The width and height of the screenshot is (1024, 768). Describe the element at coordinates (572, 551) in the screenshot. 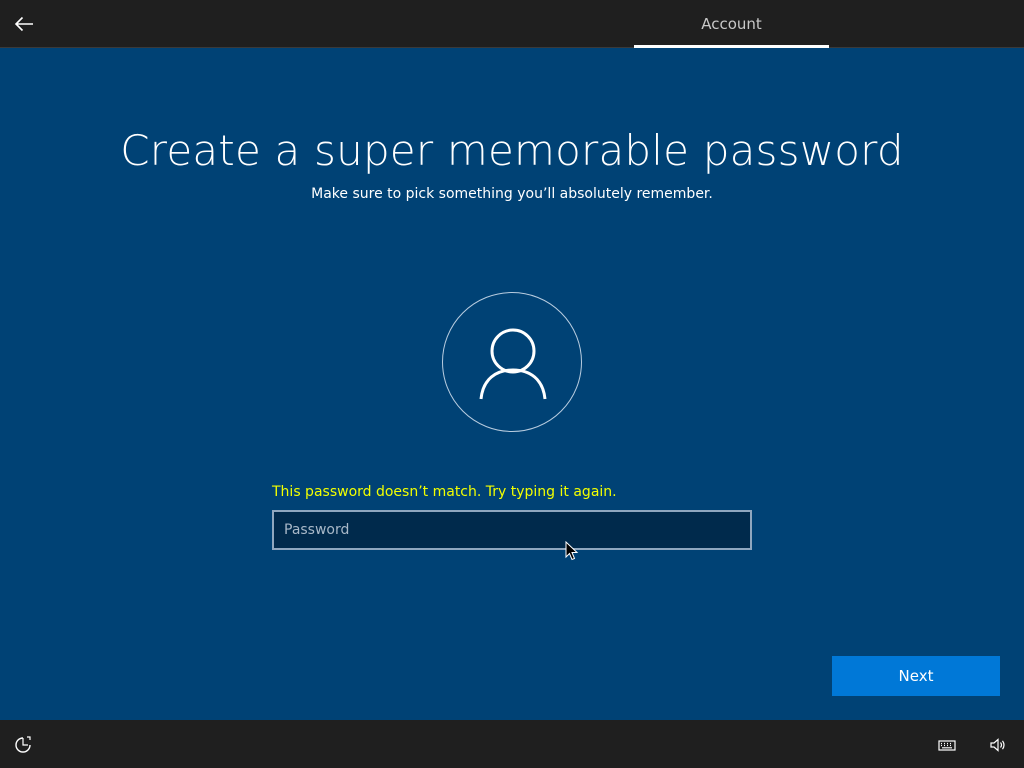

I see `mouse-cursor-icon` at that location.